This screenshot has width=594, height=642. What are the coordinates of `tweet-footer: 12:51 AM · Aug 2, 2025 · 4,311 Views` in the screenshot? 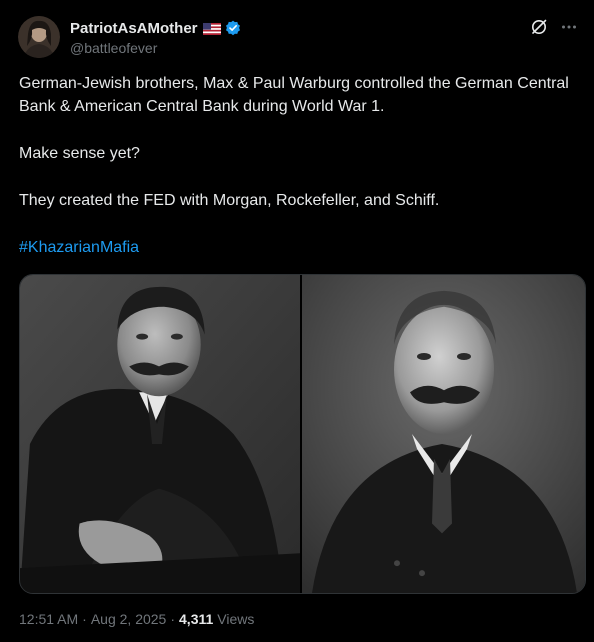 It's located at (136, 619).